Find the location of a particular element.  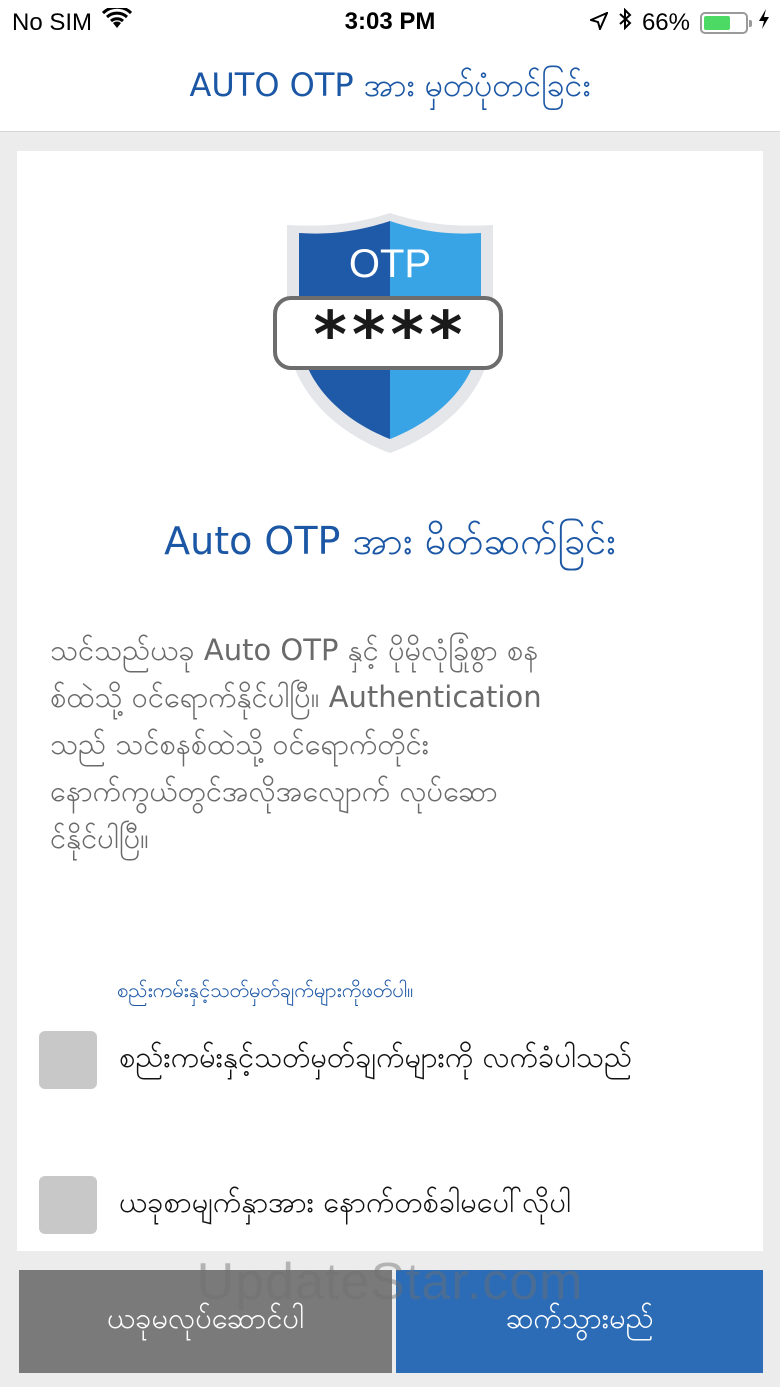

location-arrow-icon is located at coordinates (598, 23).